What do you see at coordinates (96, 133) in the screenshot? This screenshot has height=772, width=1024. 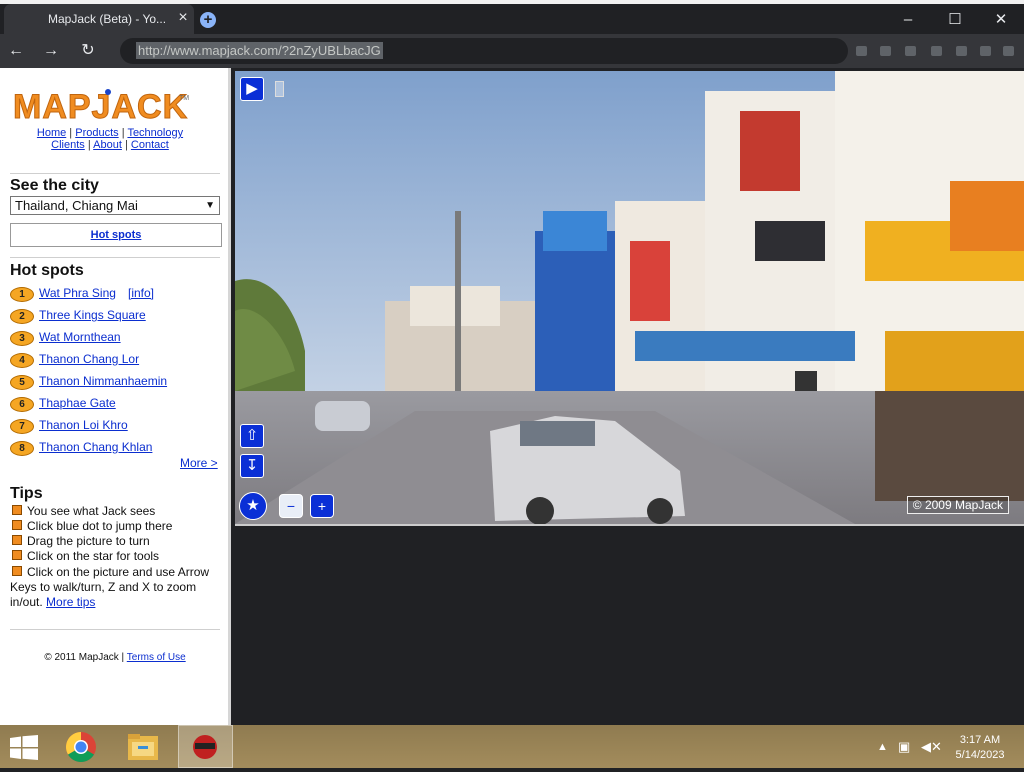 I see `nav-products-link: Products` at bounding box center [96, 133].